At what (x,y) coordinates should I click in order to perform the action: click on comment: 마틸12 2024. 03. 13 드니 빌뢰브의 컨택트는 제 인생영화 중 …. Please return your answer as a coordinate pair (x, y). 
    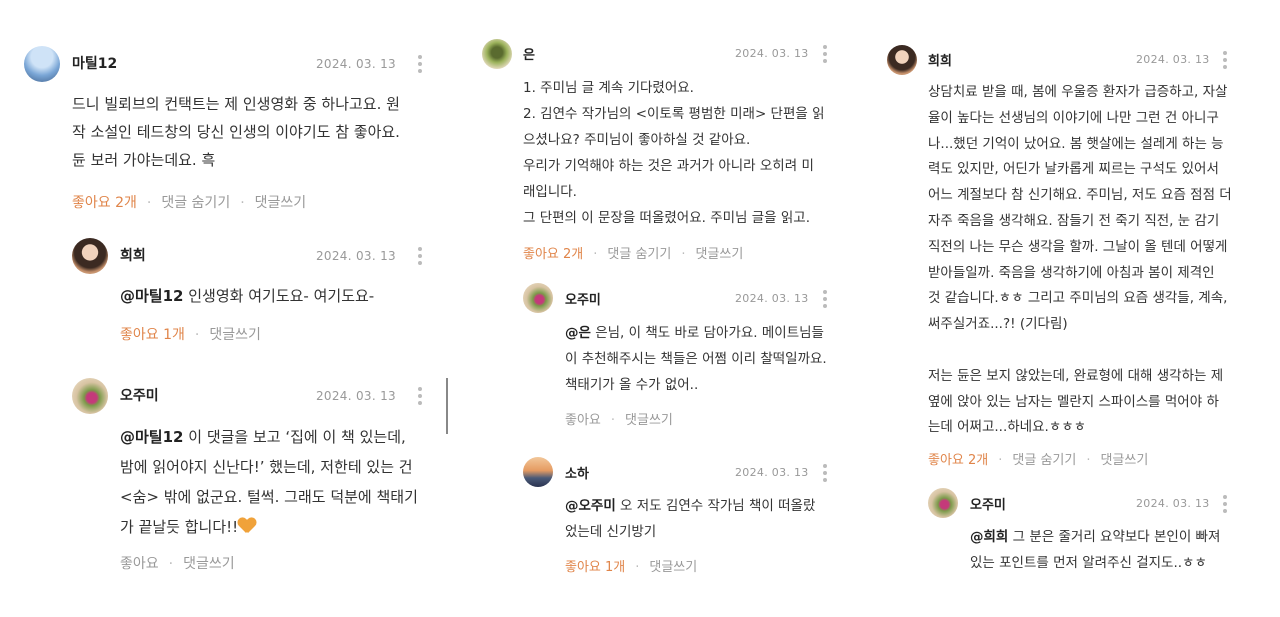
    Looking at the image, I should click on (230, 110).